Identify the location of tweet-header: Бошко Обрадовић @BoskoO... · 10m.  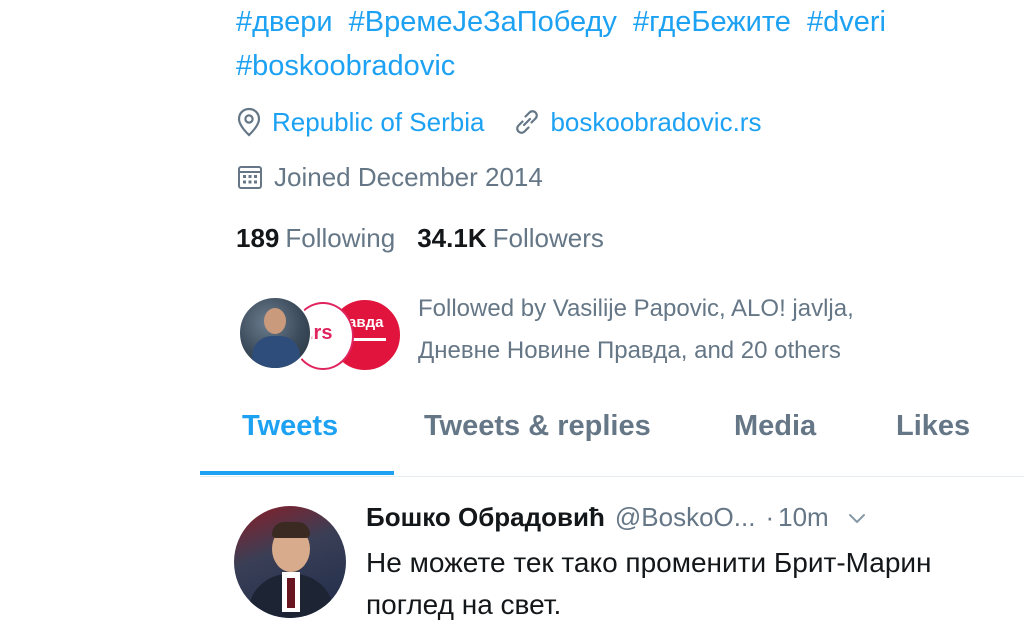
(686, 517).